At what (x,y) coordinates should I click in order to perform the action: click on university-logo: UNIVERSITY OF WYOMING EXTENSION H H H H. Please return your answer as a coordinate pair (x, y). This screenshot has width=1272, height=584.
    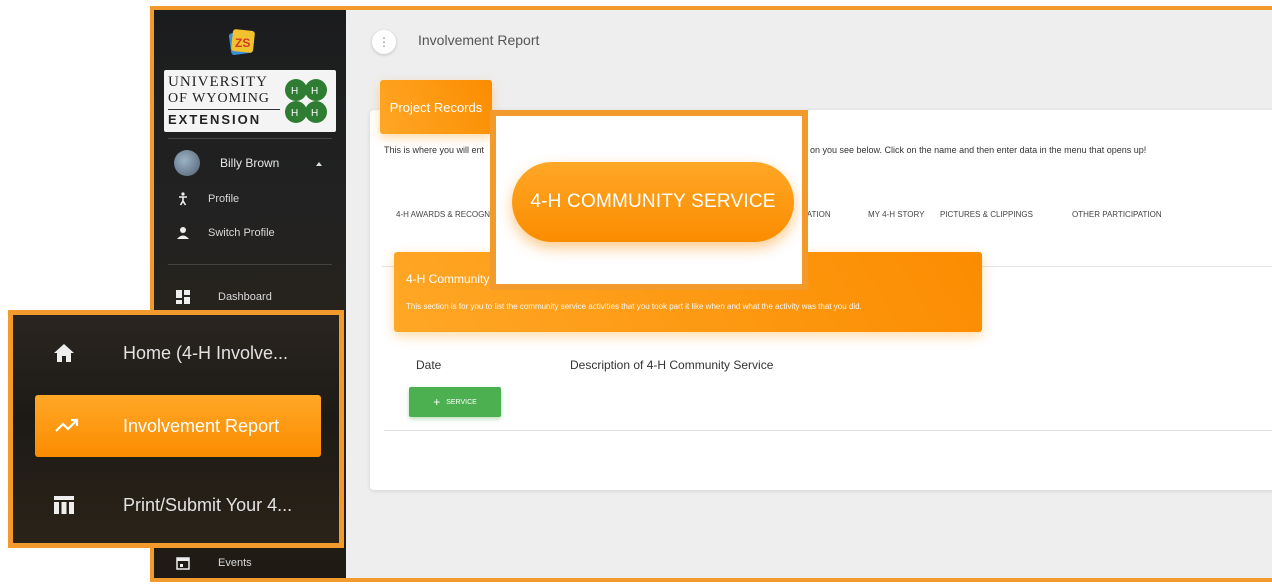
    Looking at the image, I should click on (250, 101).